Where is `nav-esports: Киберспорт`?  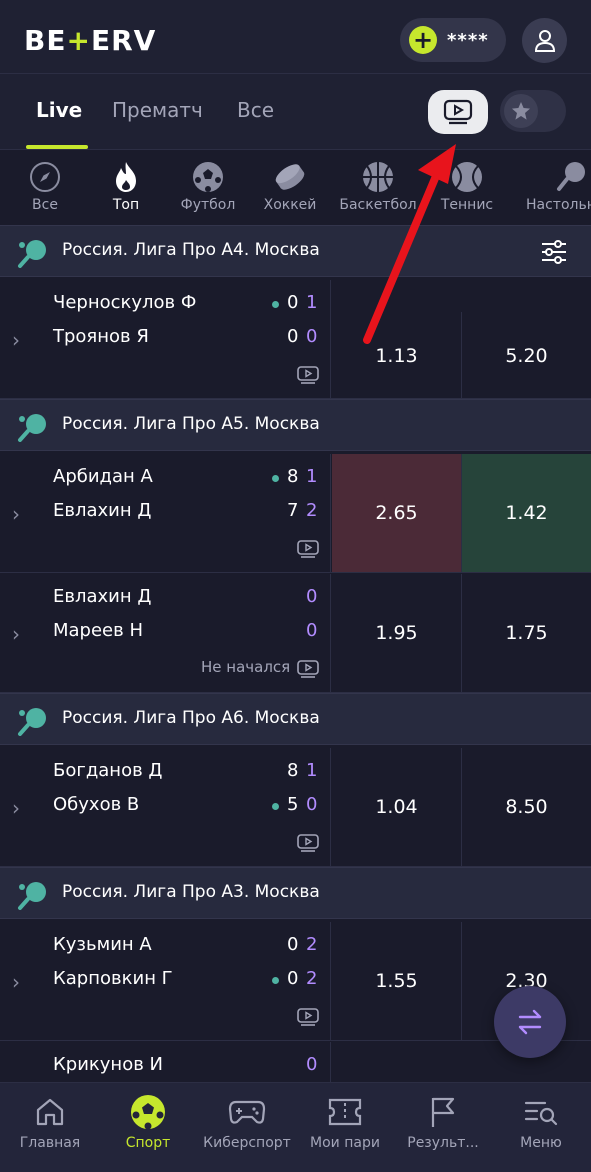 nav-esports: Киберспорт is located at coordinates (247, 1122).